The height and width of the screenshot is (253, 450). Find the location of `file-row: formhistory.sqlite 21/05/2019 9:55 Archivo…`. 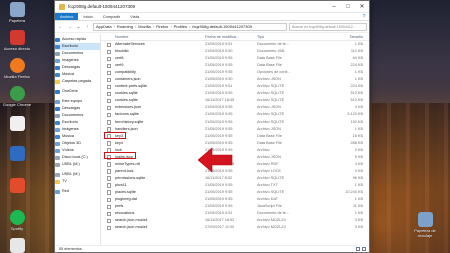

file-row: formhistory.sqlite 21/05/2019 9:55 Archivo… is located at coordinates (235, 122).